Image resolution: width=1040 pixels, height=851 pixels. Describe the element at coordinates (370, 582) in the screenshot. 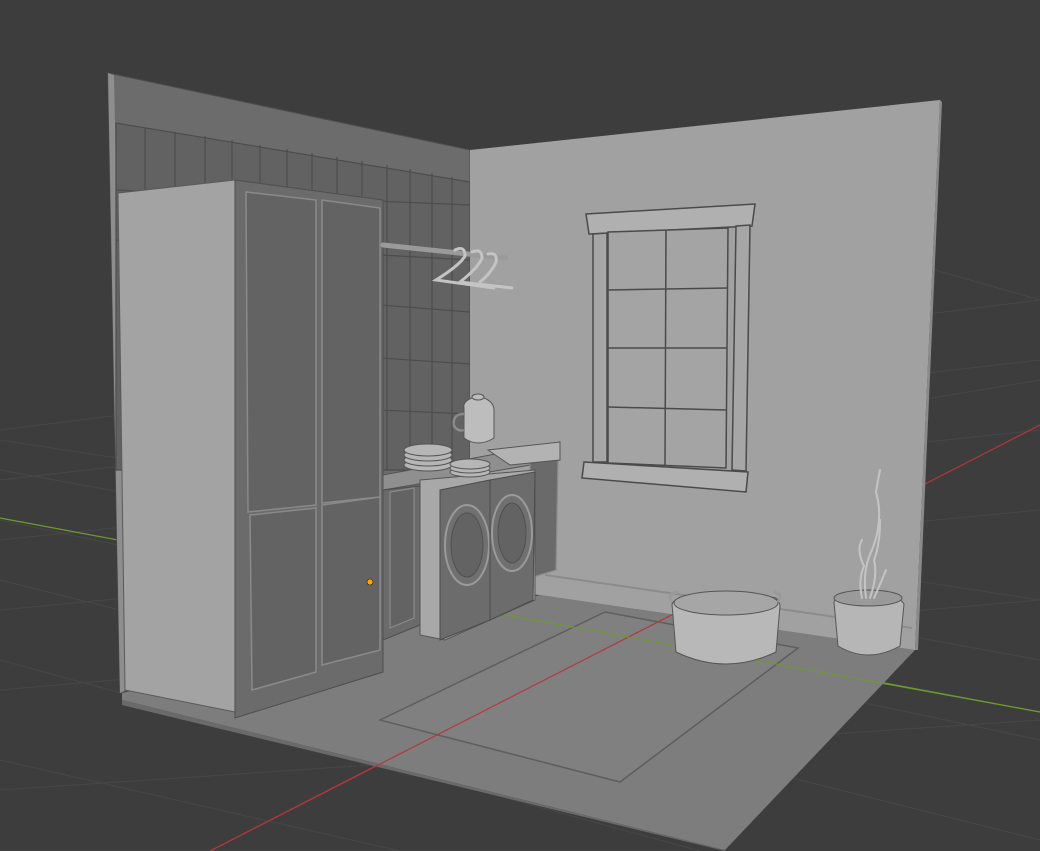

I see `origin-marker` at that location.